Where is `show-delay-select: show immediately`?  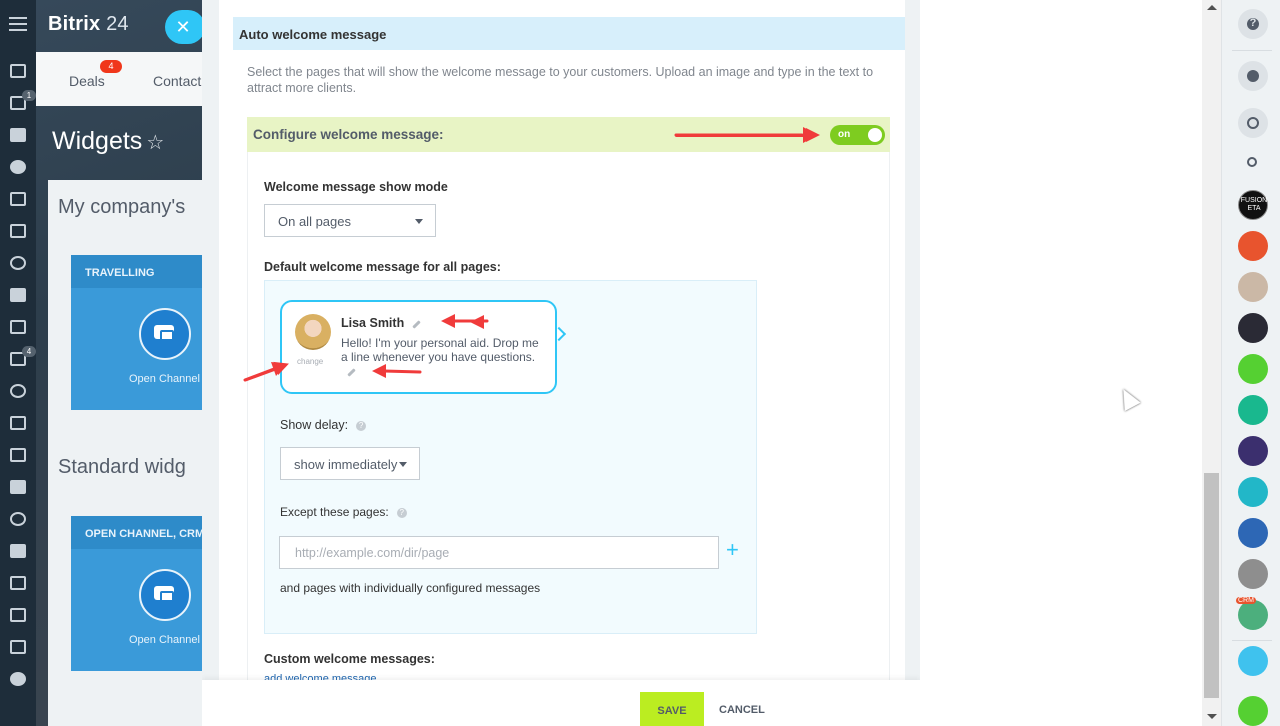 show-delay-select: show immediately is located at coordinates (350, 463).